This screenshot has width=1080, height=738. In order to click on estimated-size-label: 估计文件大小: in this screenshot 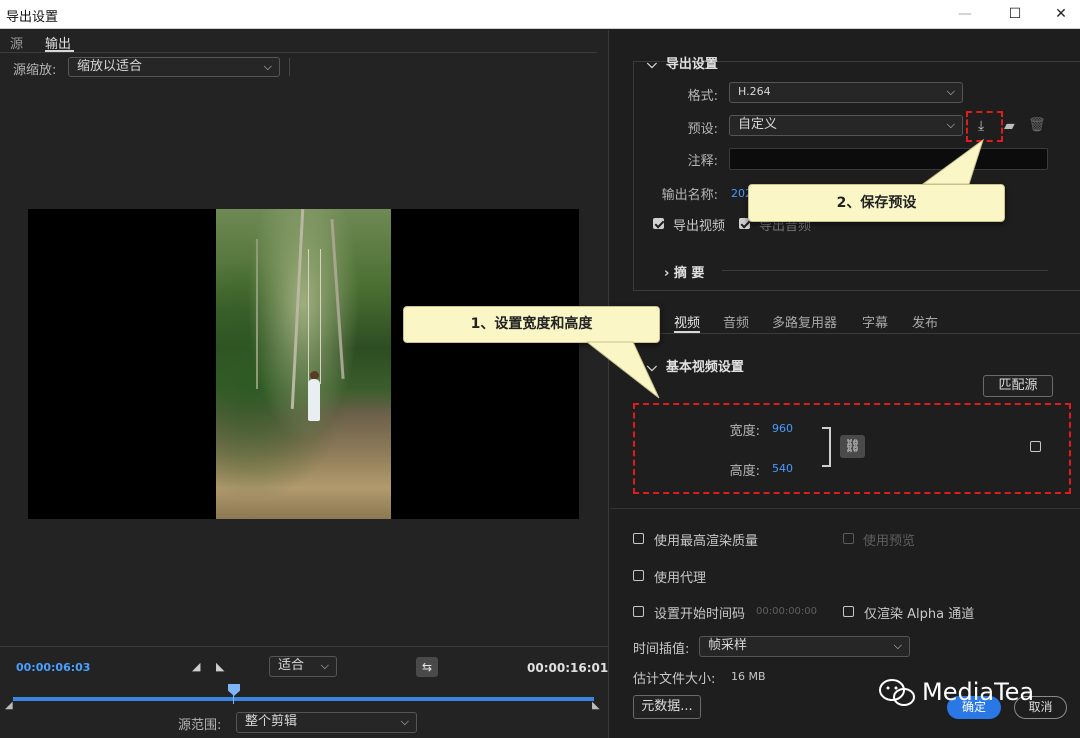, I will do `click(674, 679)`.